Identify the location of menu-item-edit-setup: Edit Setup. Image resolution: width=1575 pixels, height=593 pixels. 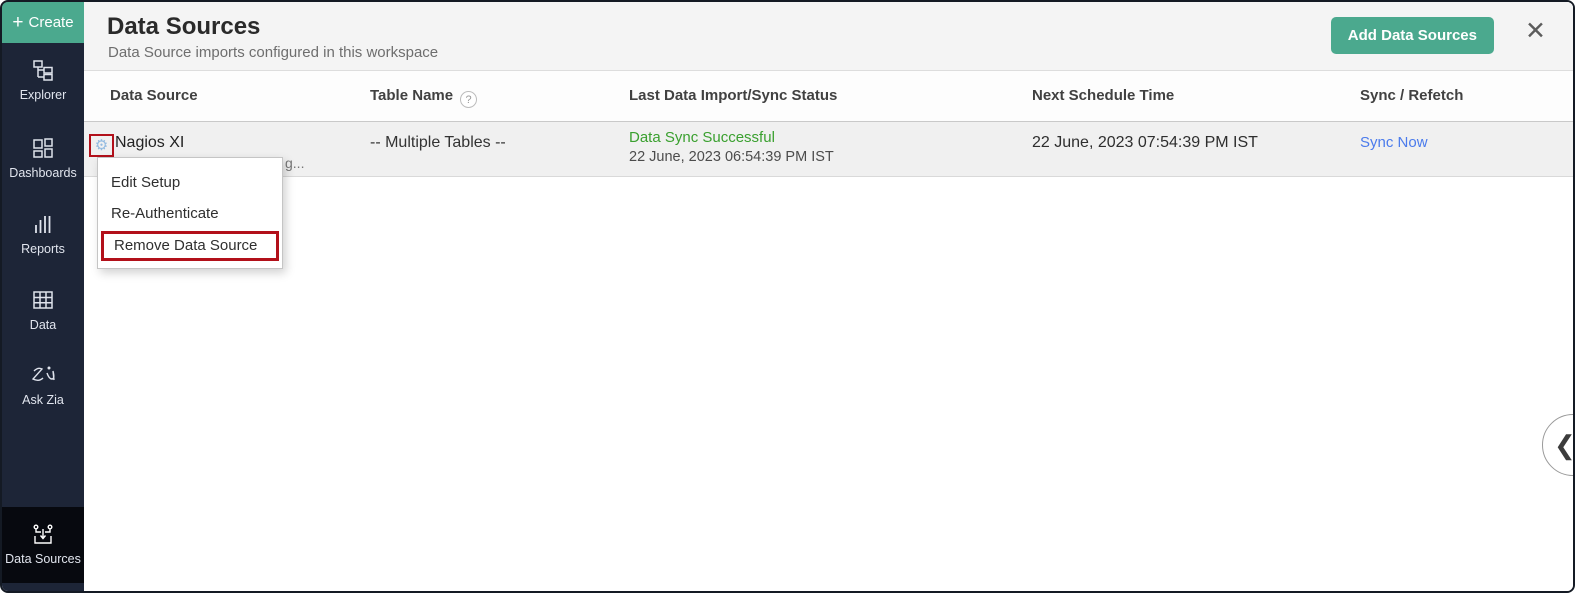
(190, 182).